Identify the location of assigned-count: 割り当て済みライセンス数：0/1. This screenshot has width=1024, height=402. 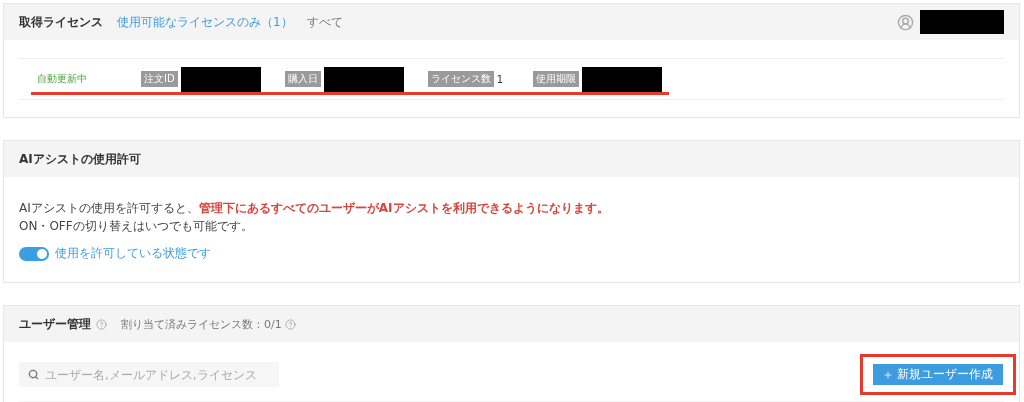
(201, 324).